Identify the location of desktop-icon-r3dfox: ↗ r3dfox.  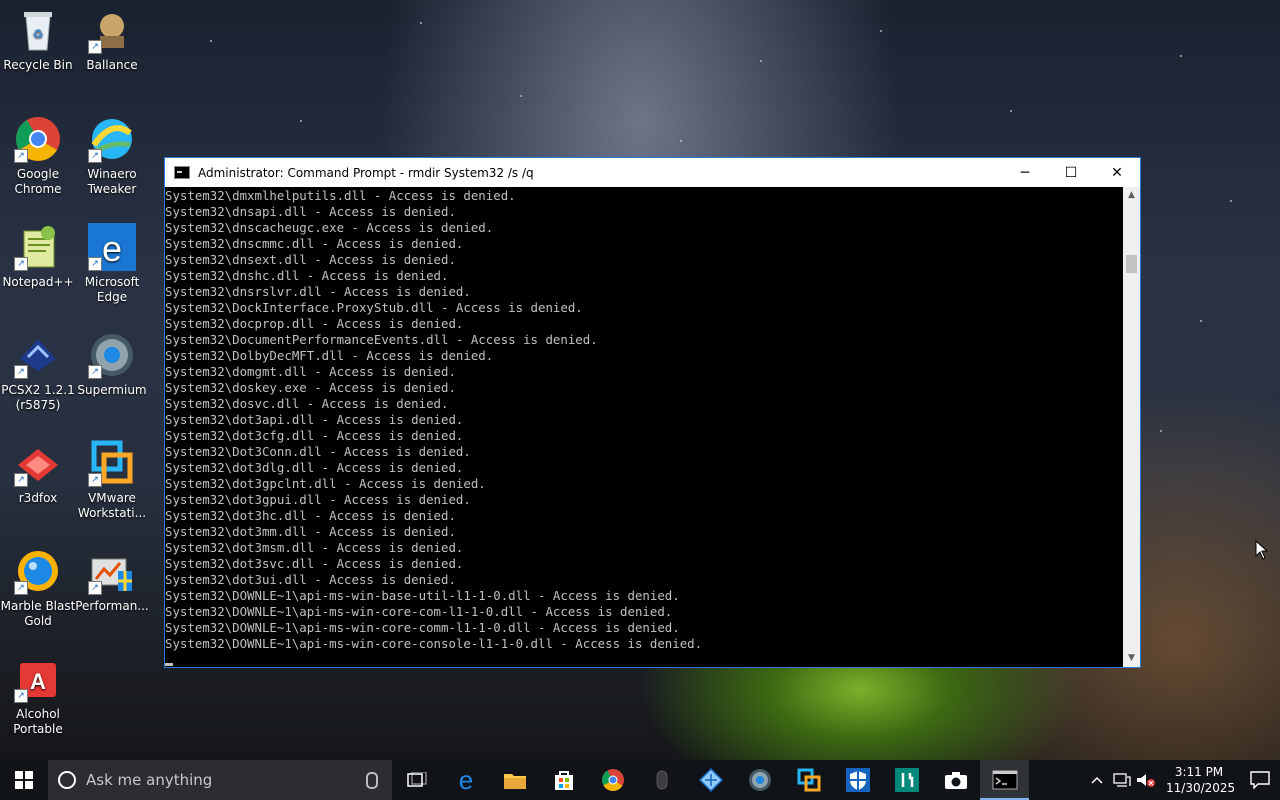
(38, 472).